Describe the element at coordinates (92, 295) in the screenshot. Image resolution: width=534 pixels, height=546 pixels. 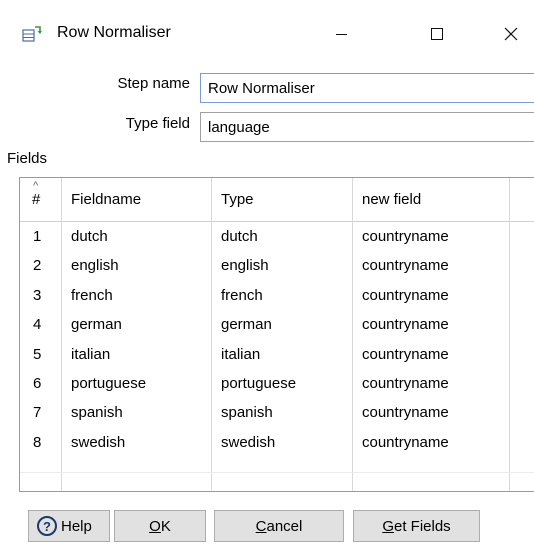
I see `cell-fieldname: french` at that location.